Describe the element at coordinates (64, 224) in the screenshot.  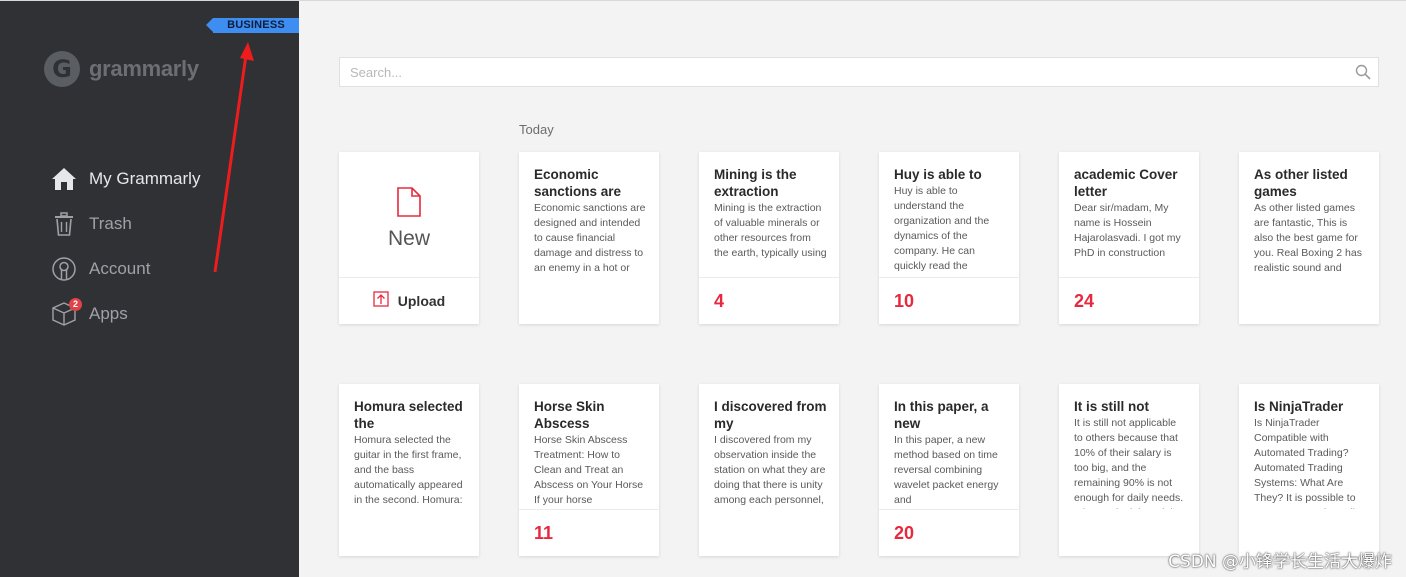
I see `trash-icon` at that location.